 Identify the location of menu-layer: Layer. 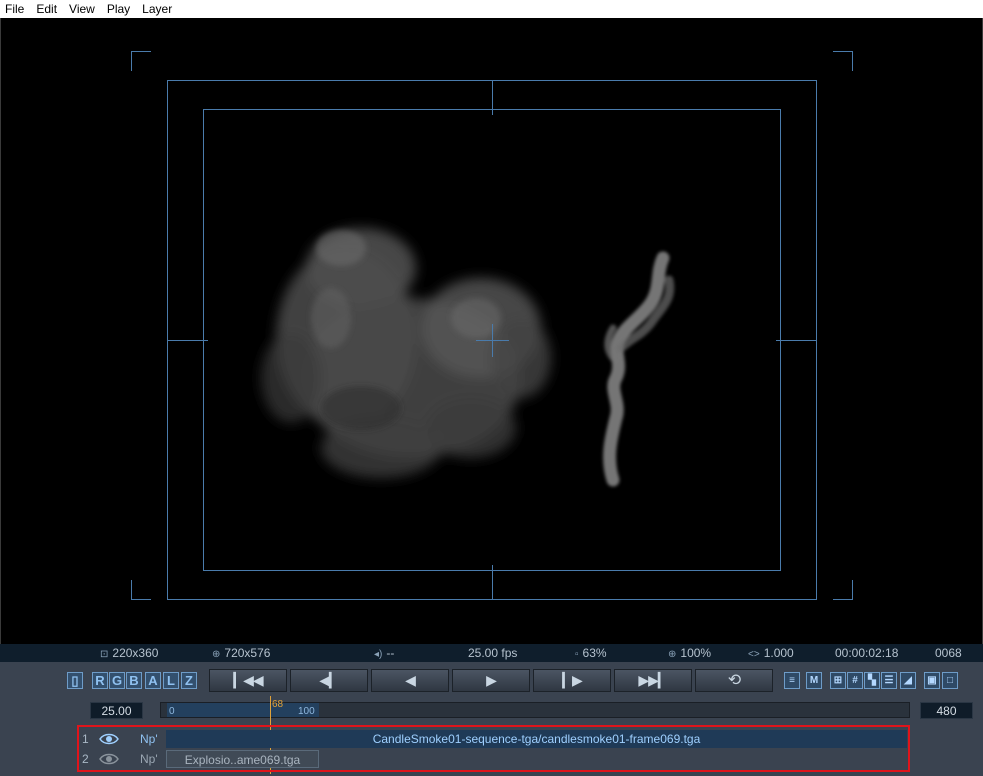
(157, 9).